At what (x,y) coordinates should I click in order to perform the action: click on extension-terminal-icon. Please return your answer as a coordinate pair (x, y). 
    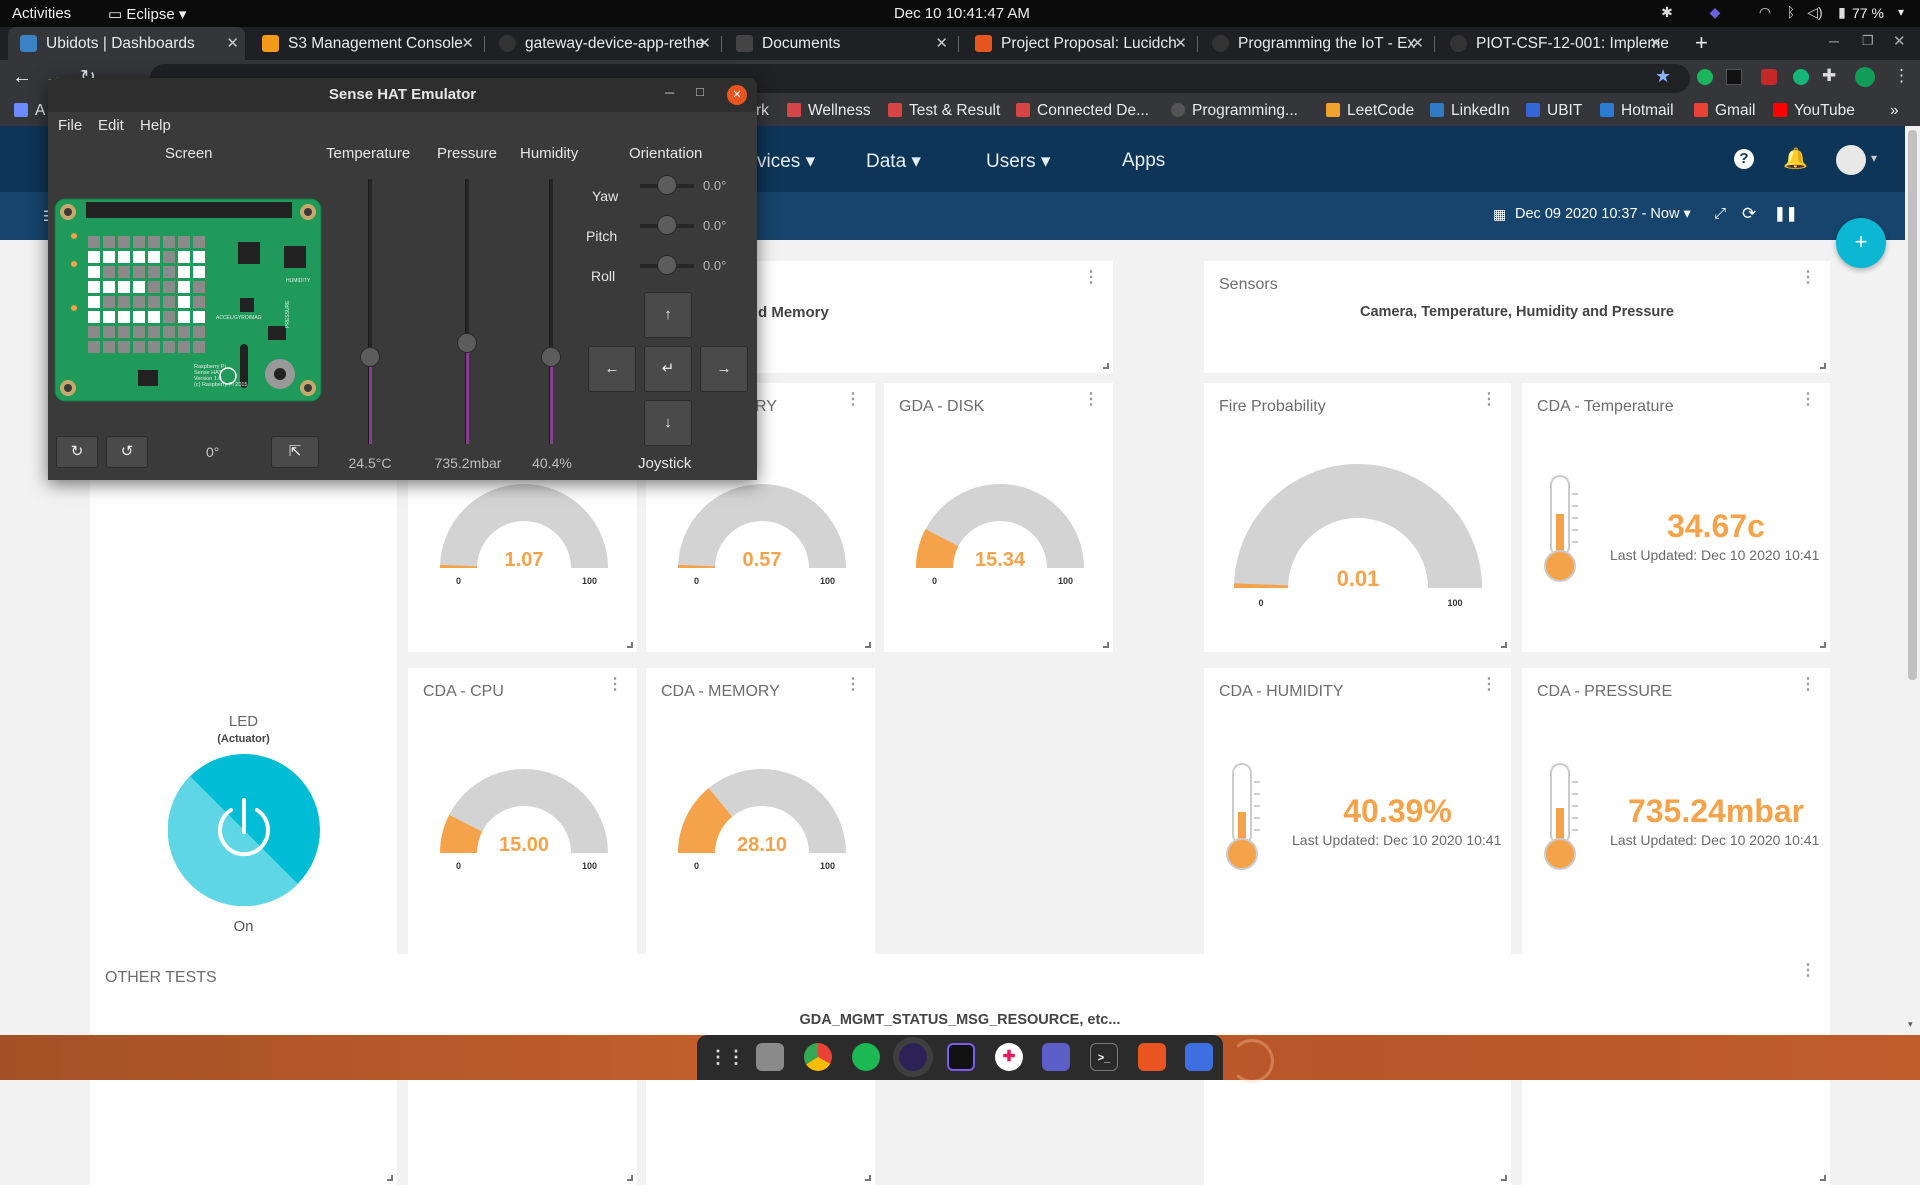
    Looking at the image, I should click on (1734, 77).